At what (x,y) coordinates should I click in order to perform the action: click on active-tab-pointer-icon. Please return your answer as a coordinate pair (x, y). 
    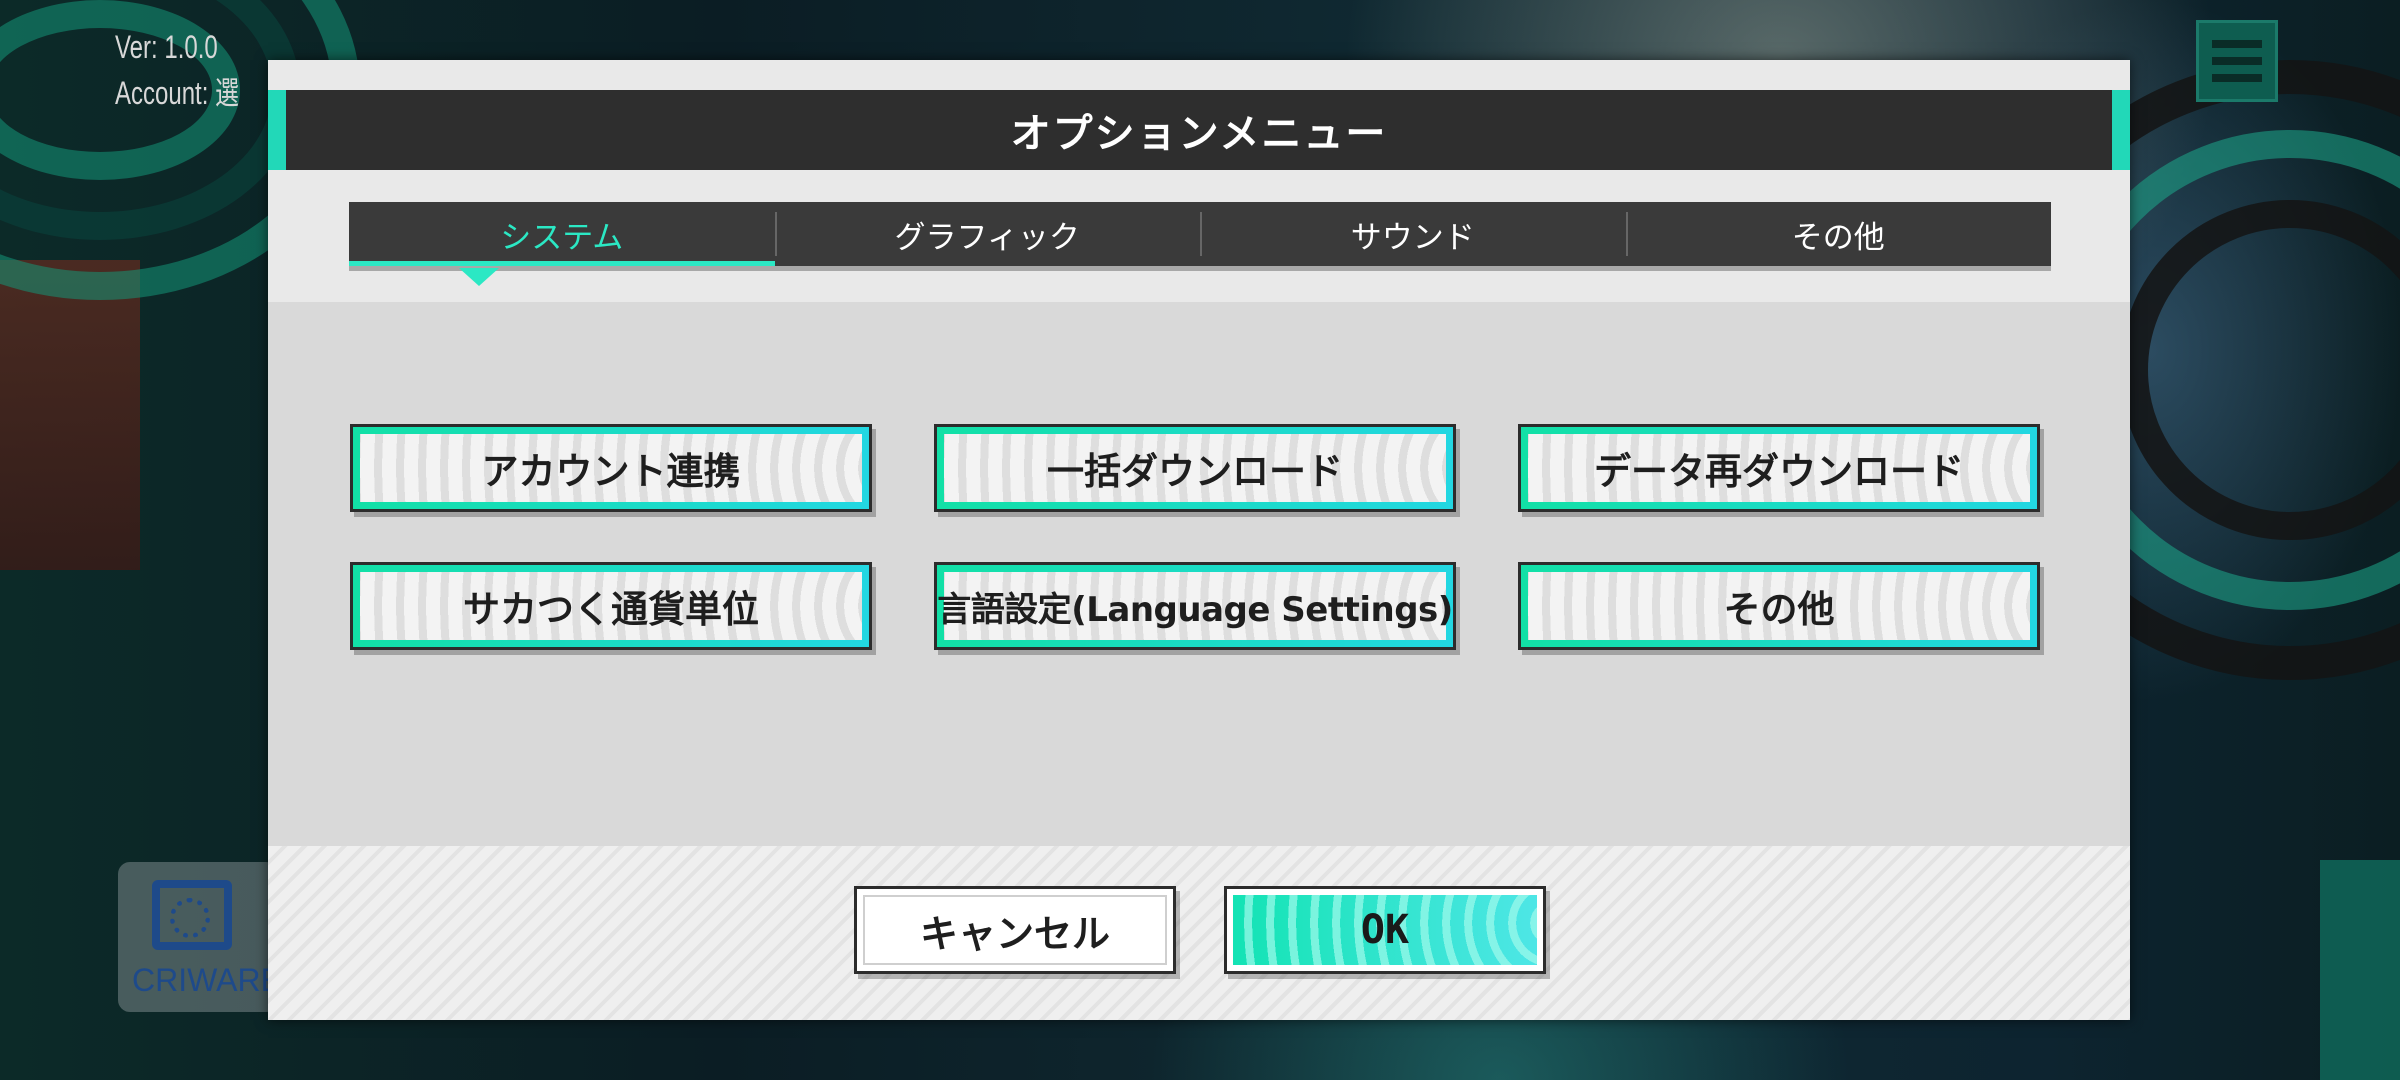
    Looking at the image, I should click on (479, 277).